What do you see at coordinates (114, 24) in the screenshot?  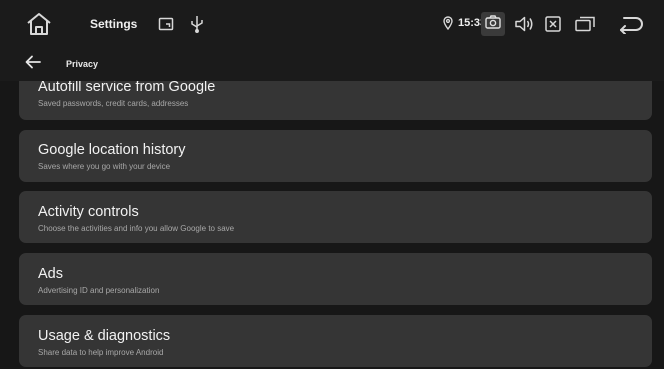 I see `status-bar-title: Settings` at bounding box center [114, 24].